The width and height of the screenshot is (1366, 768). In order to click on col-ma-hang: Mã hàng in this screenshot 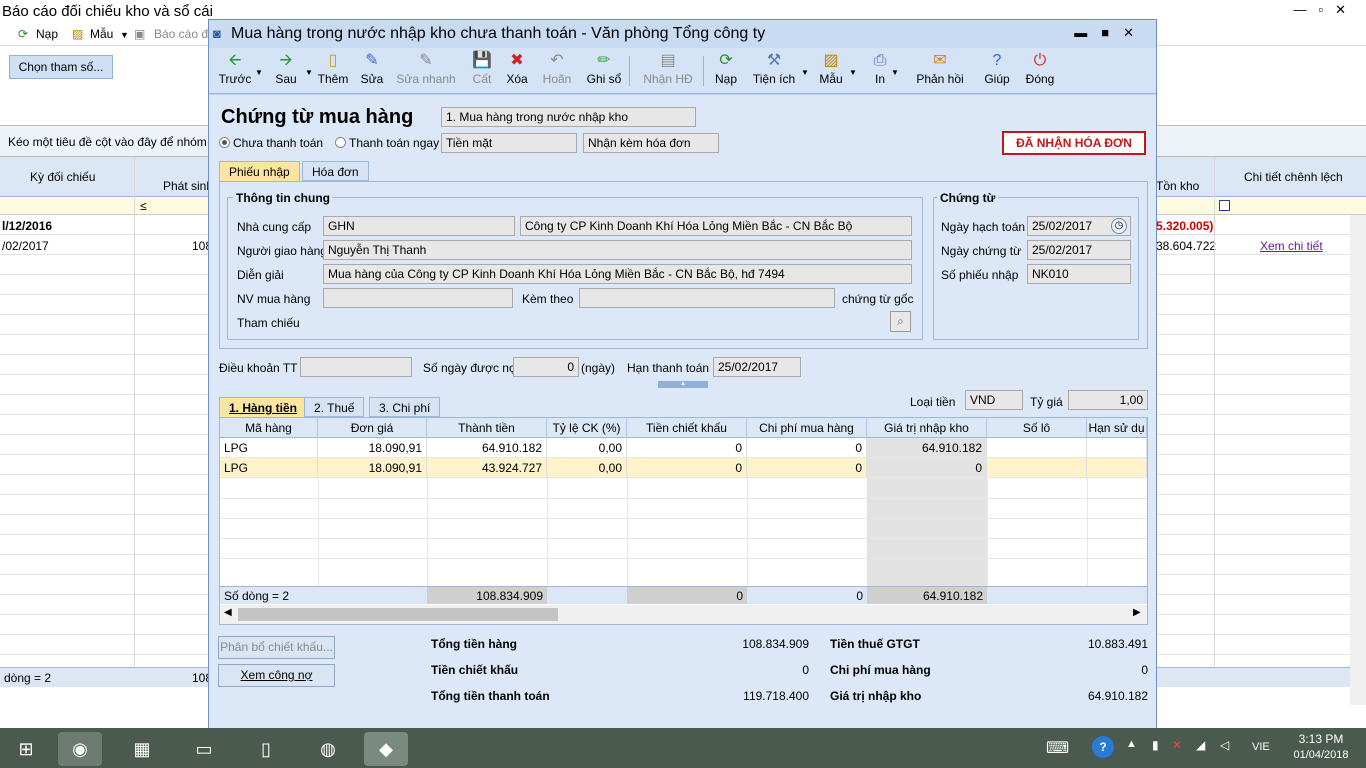, I will do `click(269, 428)`.